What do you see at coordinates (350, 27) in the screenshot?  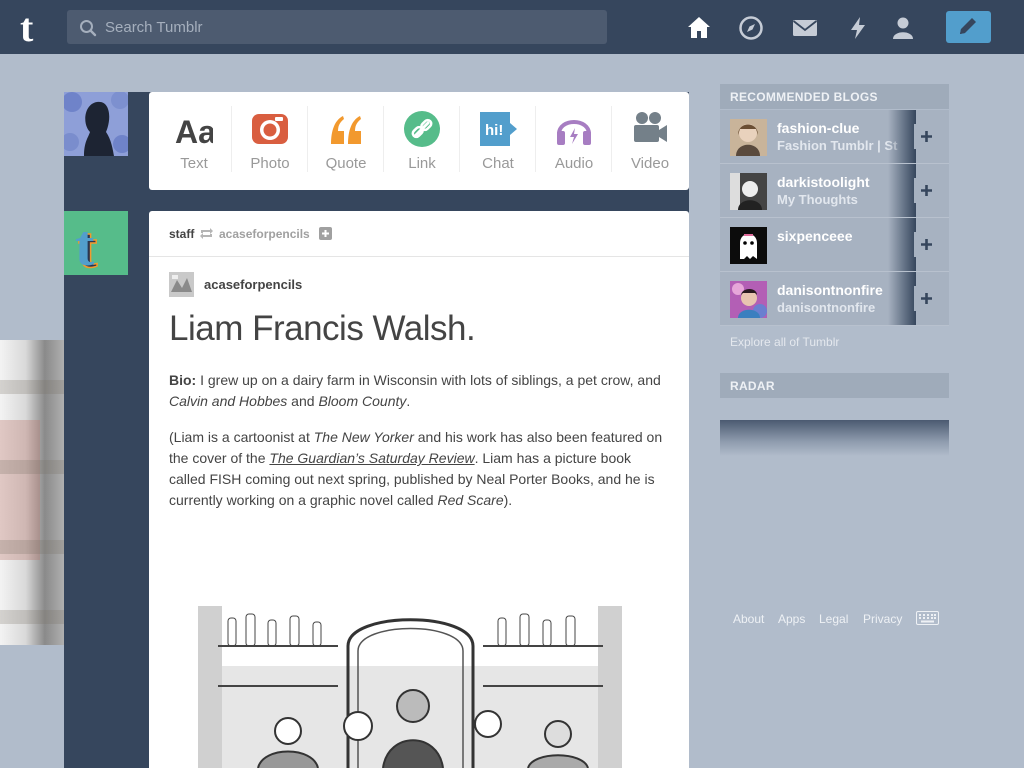 I see `search-input` at bounding box center [350, 27].